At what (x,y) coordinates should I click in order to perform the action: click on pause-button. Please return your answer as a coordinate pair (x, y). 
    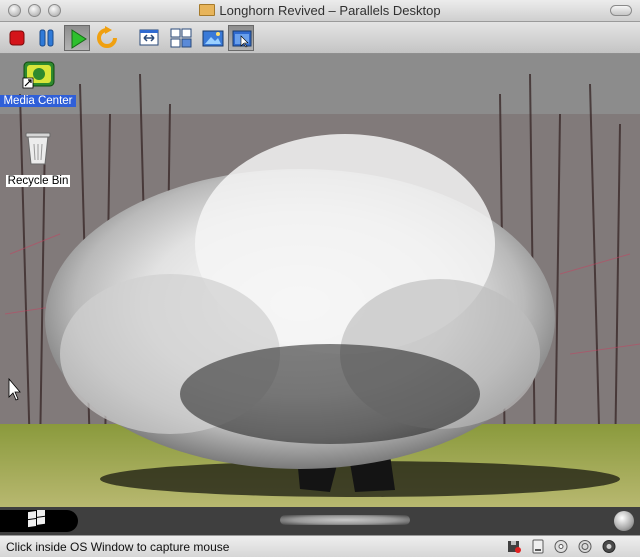
    Looking at the image, I should click on (47, 38).